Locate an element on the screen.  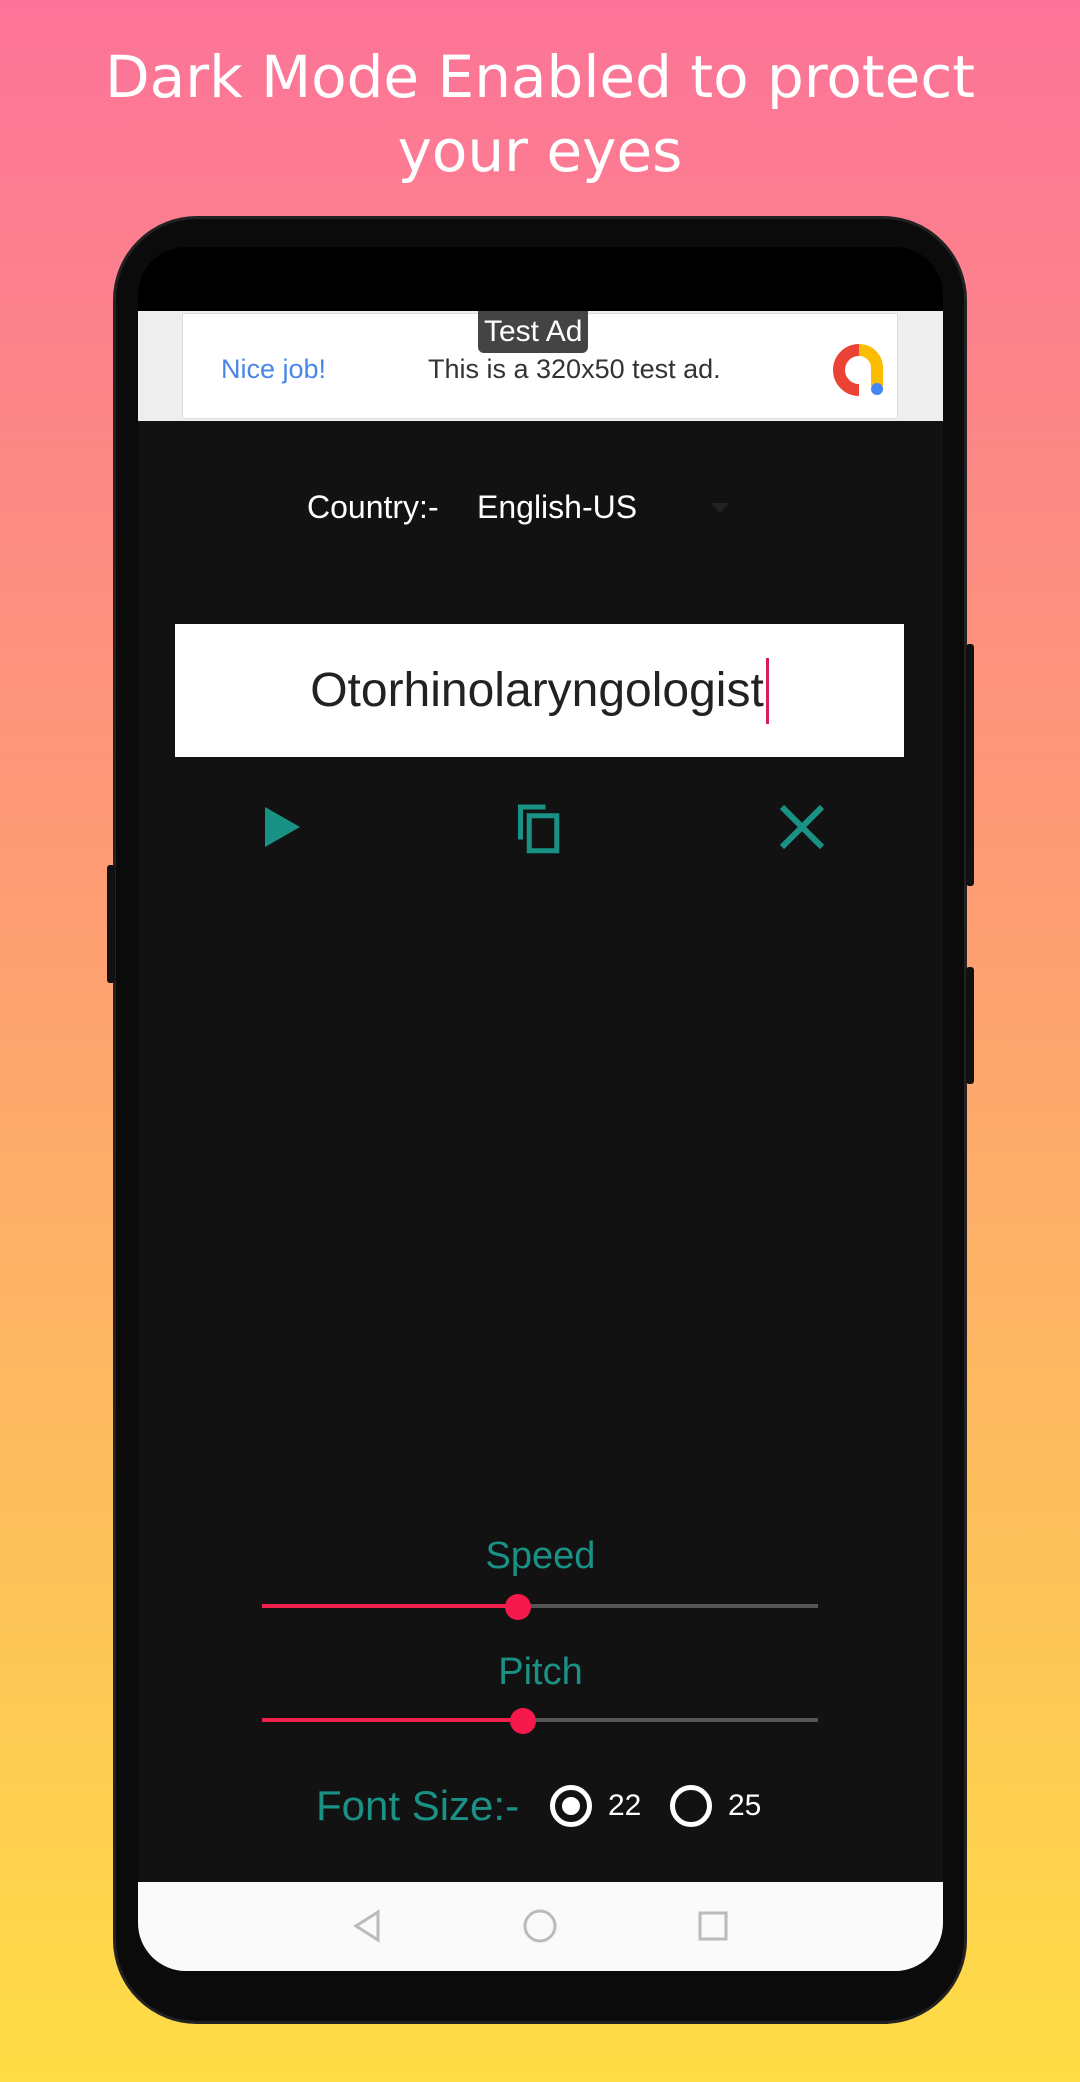
home-icon is located at coordinates (540, 1926).